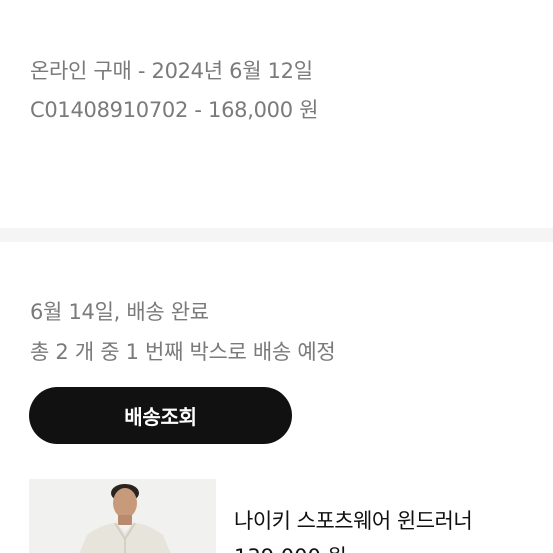 This screenshot has height=553, width=553. What do you see at coordinates (119, 312) in the screenshot?
I see `delivery-status: 6월 14일, 배송 완료` at bounding box center [119, 312].